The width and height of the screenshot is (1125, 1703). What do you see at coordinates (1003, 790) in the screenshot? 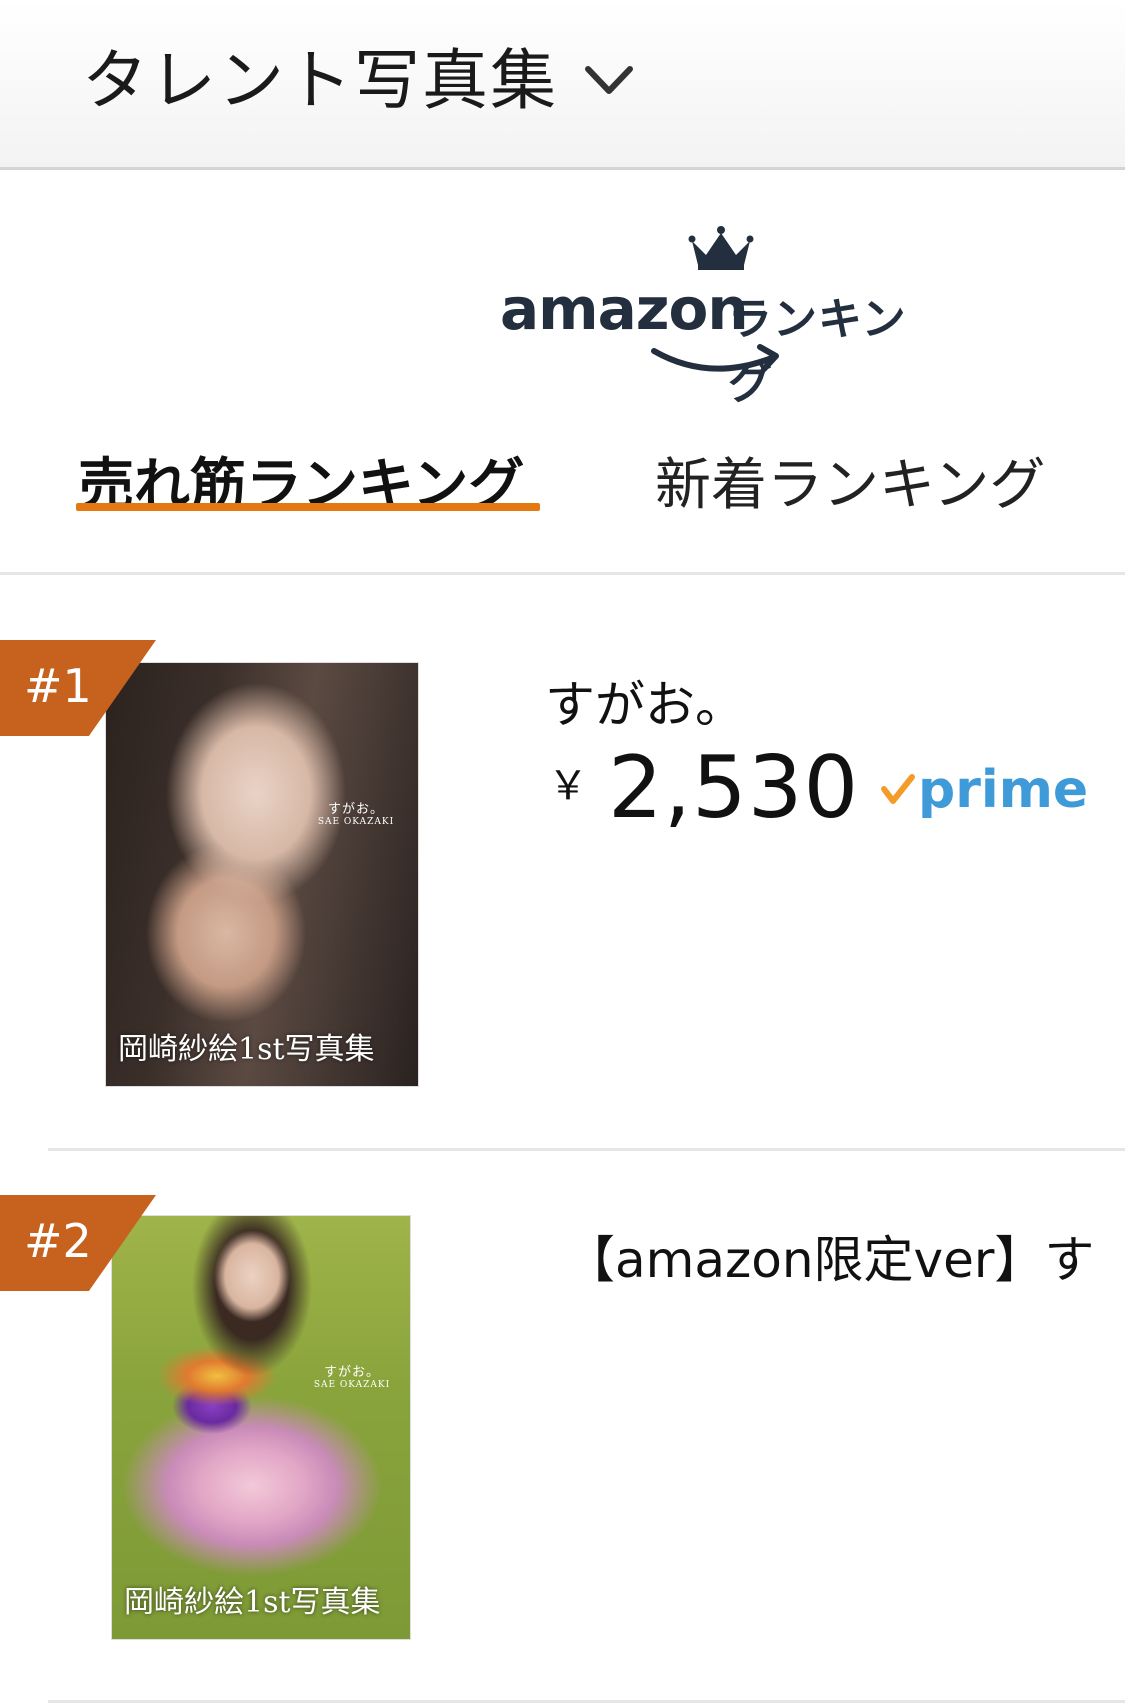
I see `prime-label: prime` at bounding box center [1003, 790].